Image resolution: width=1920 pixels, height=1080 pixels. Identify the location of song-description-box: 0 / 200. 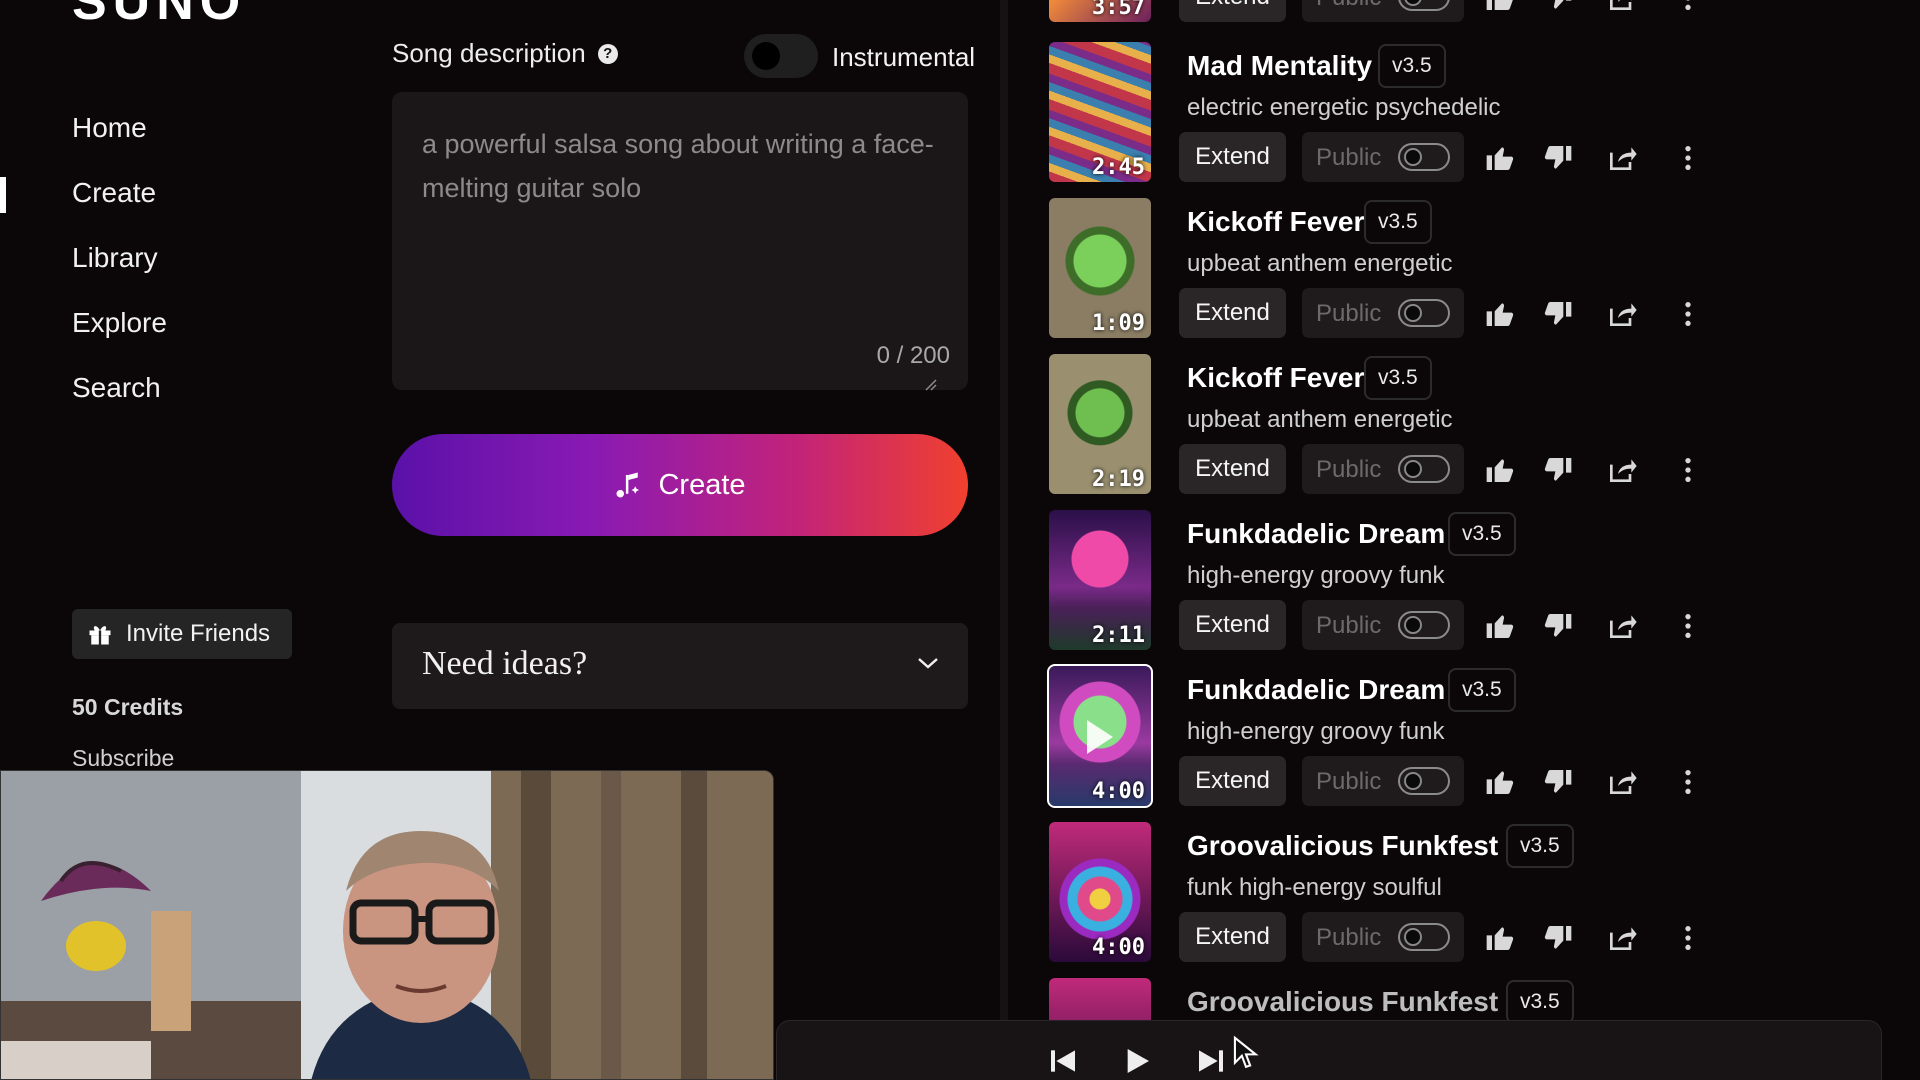
(680, 242).